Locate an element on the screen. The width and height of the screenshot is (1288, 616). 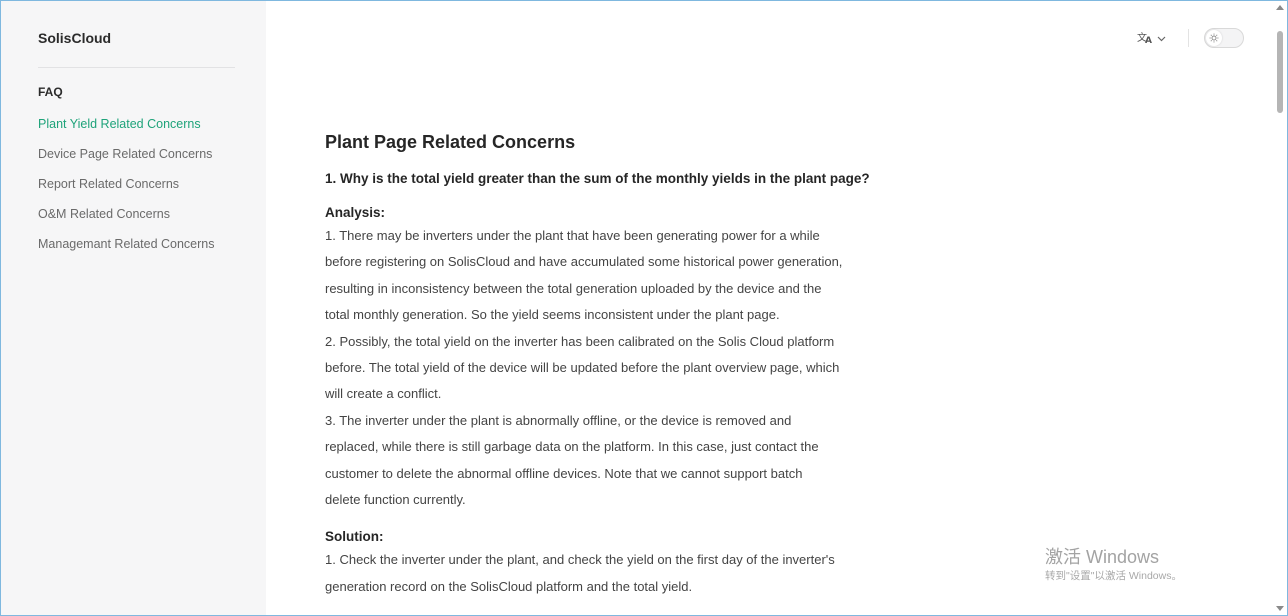
analysis-line: will create a conflict. is located at coordinates (383, 394).